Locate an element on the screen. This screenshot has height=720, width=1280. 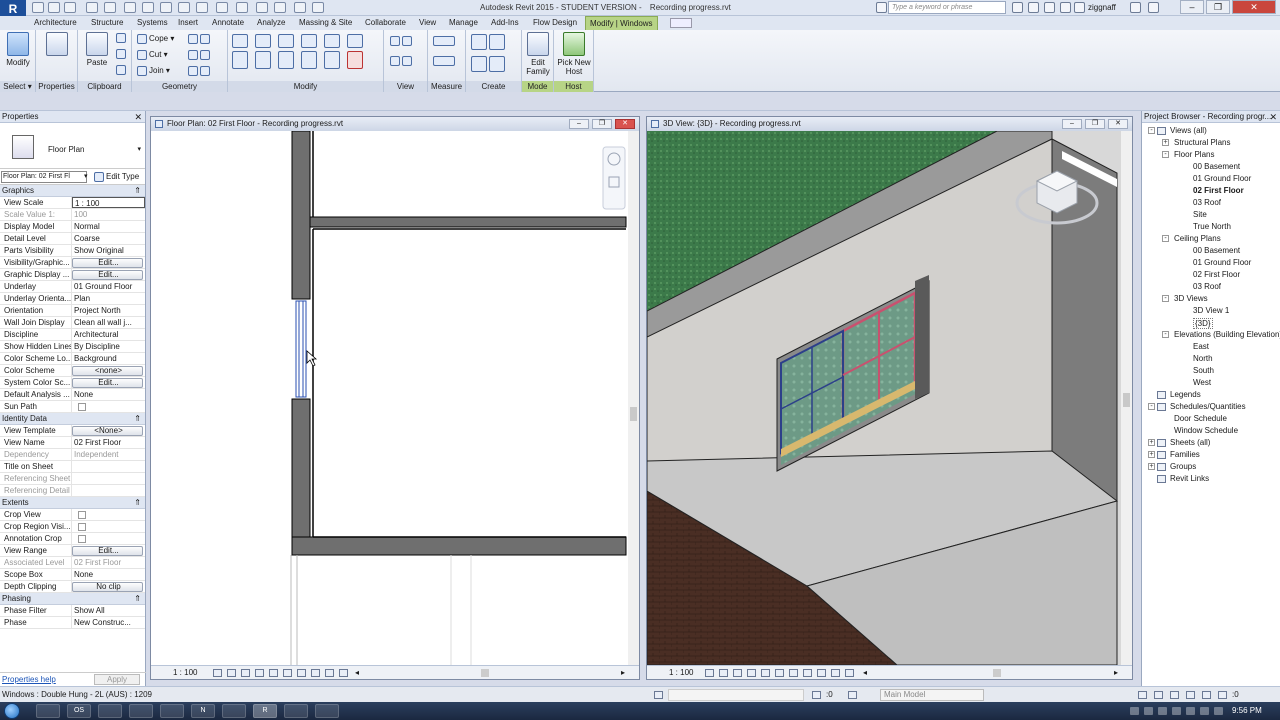
browser-icon is located at coordinates (172, 711).